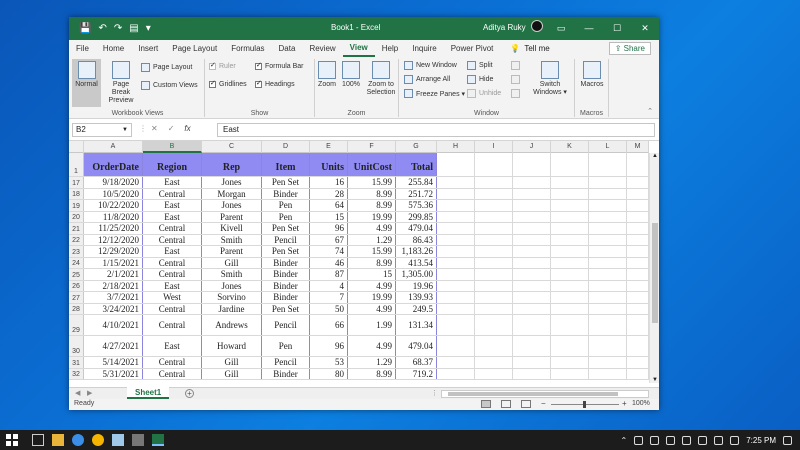 Image resolution: width=800 pixels, height=450 pixels. I want to click on cell-d20: Pen, so click(286, 216).